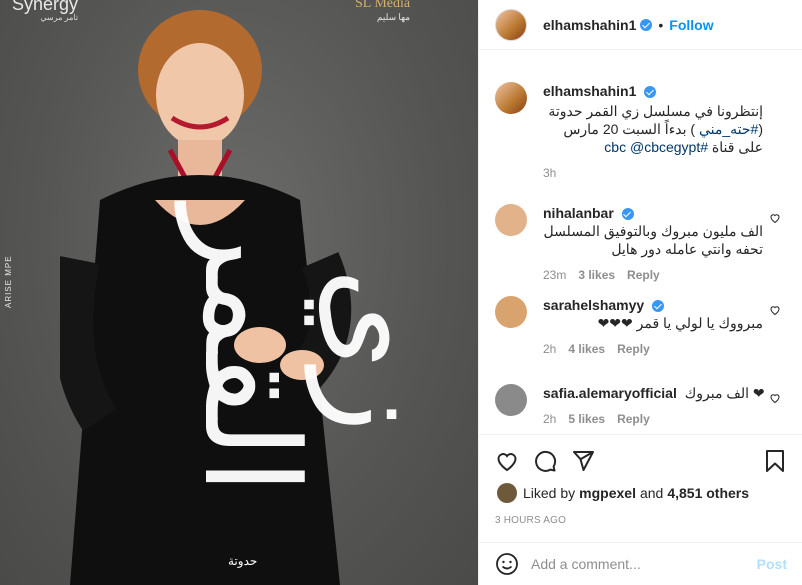 This screenshot has width=802, height=585. What do you see at coordinates (583, 461) in the screenshot?
I see `share-plane-icon` at bounding box center [583, 461].